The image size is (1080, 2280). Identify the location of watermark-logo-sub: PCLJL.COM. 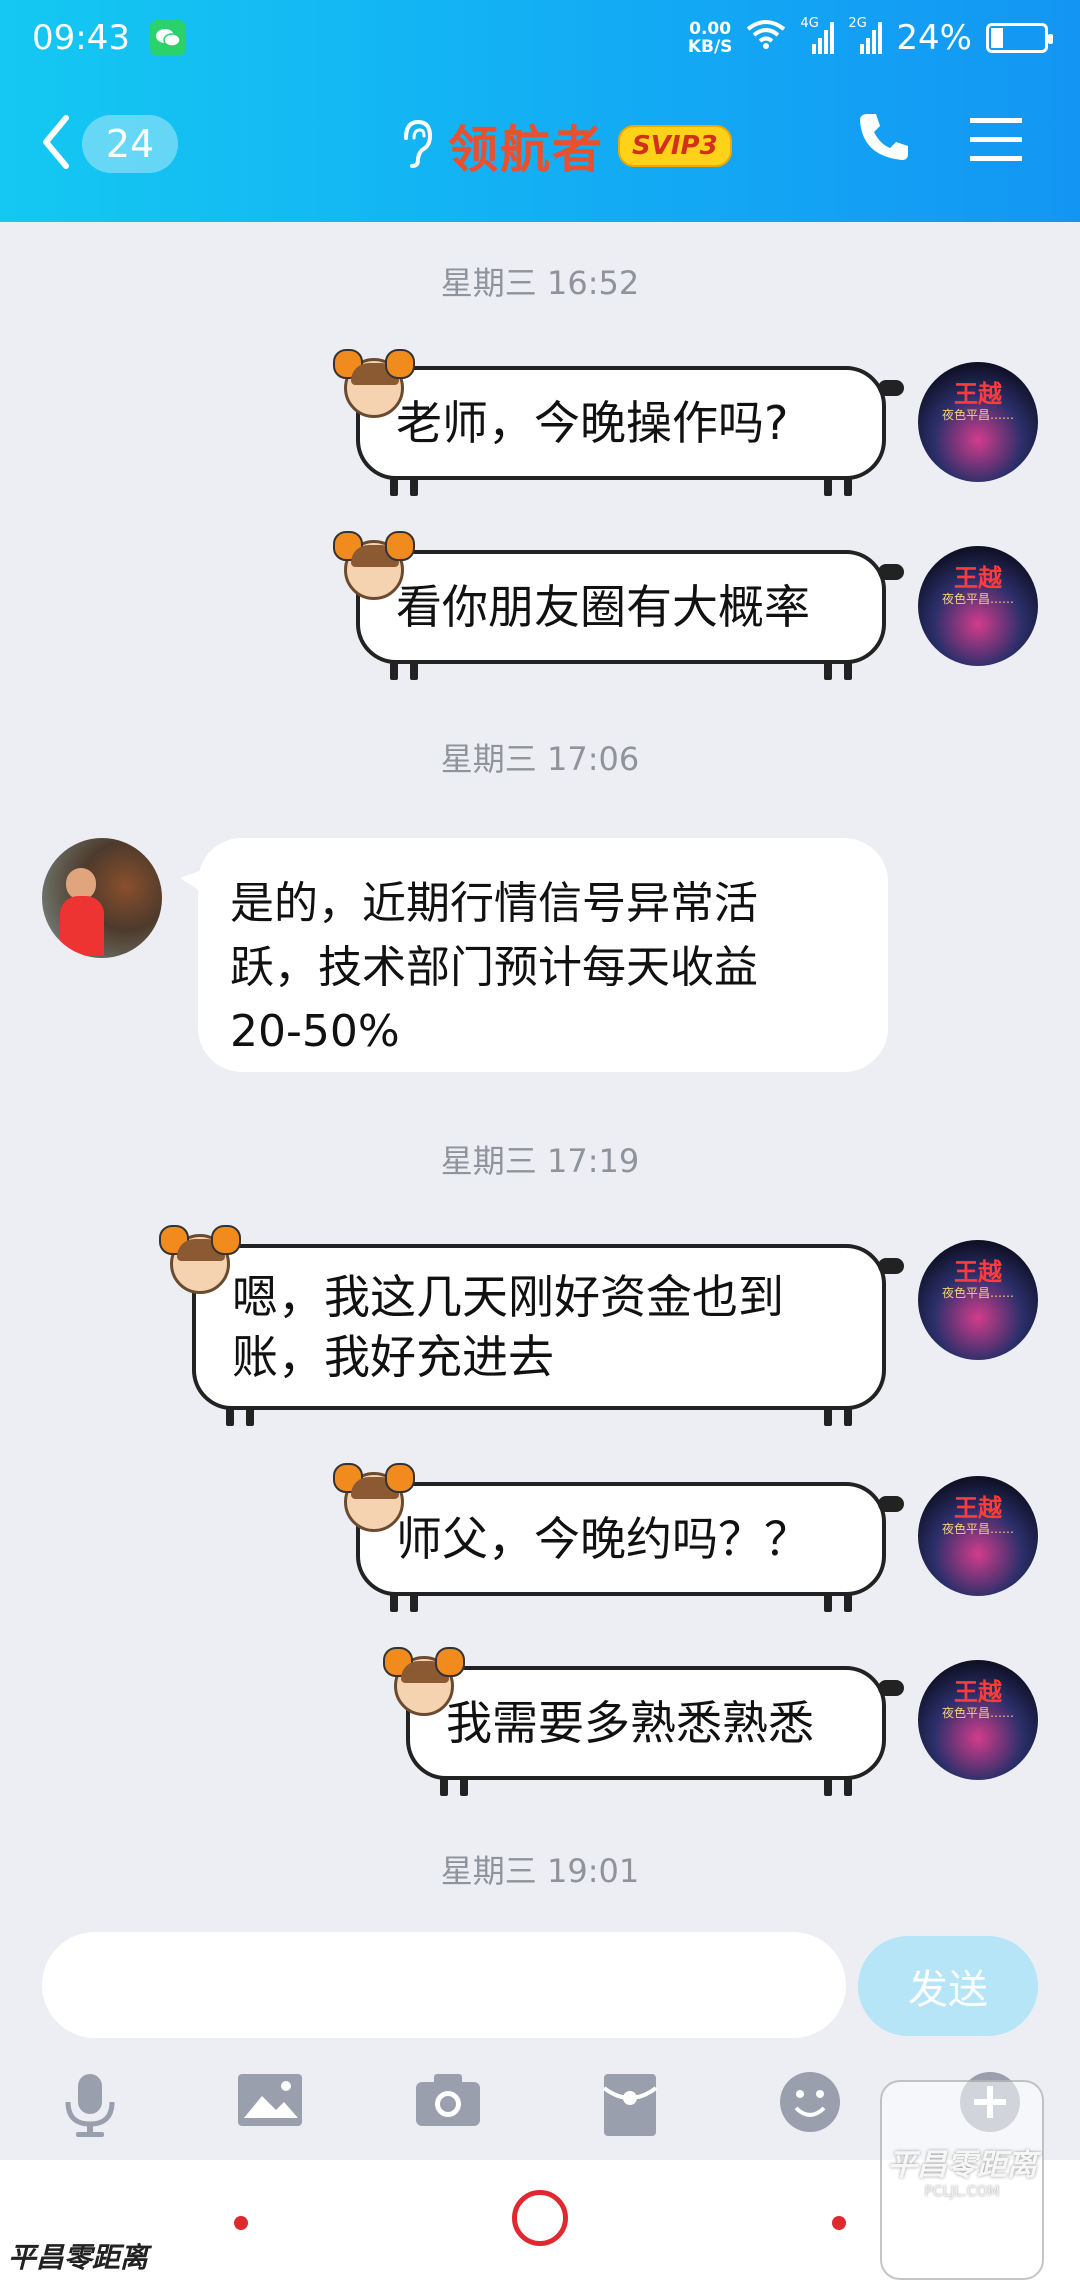
(962, 2192).